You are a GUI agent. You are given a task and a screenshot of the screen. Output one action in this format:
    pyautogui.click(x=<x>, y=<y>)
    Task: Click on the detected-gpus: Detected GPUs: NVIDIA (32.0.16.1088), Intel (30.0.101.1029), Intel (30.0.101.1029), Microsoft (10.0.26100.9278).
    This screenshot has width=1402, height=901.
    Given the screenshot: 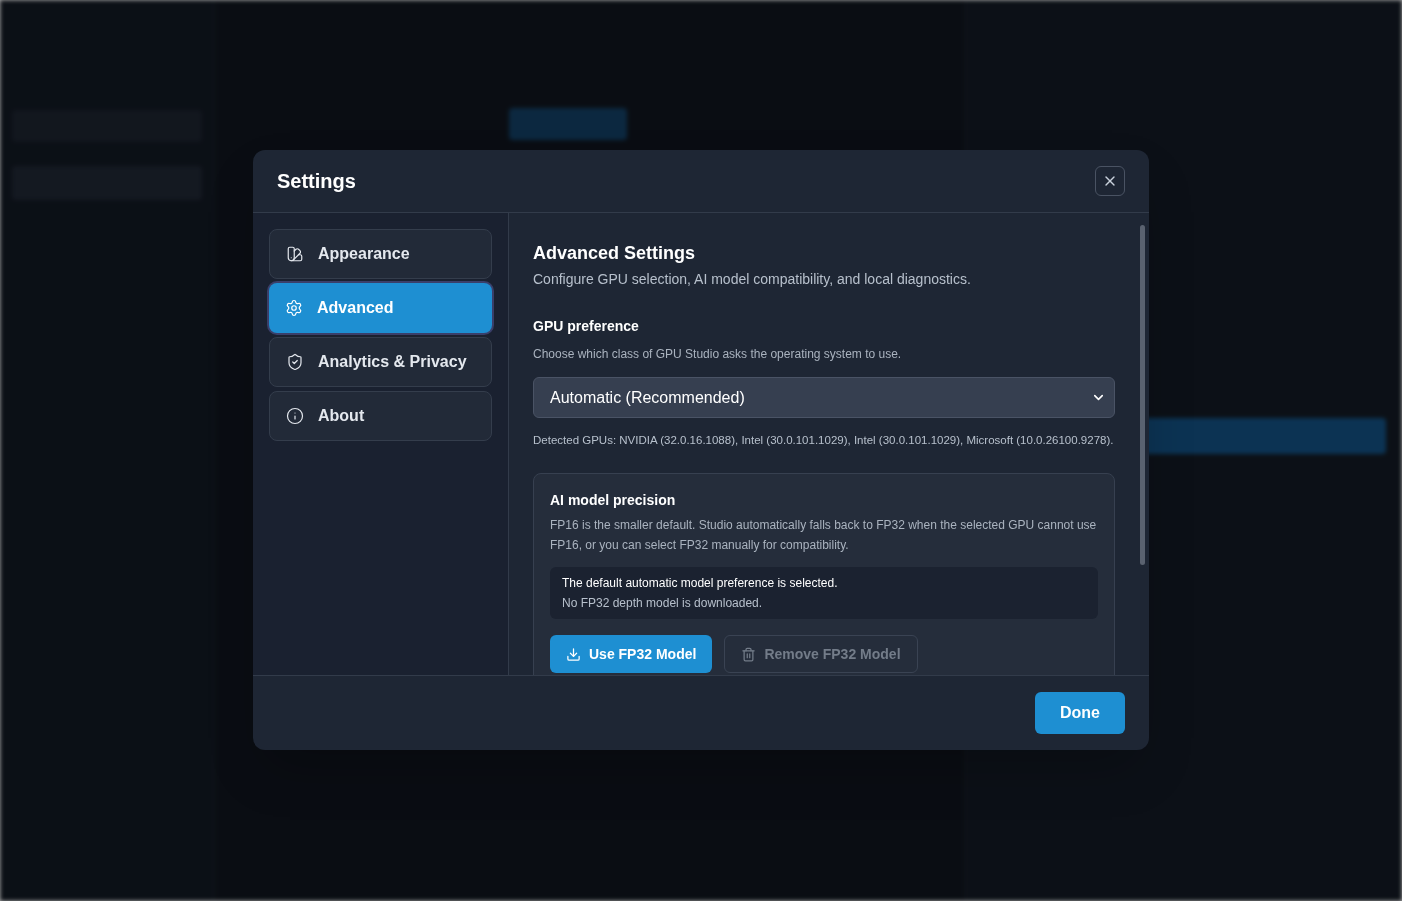 What is the action you would take?
    pyautogui.click(x=824, y=440)
    